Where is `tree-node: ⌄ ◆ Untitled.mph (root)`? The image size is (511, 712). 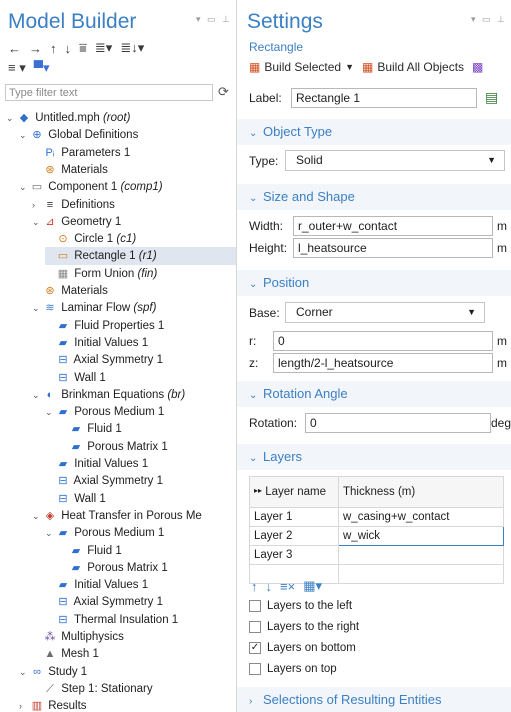 tree-node: ⌄ ◆ Untitled.mph (root) is located at coordinates (121, 118).